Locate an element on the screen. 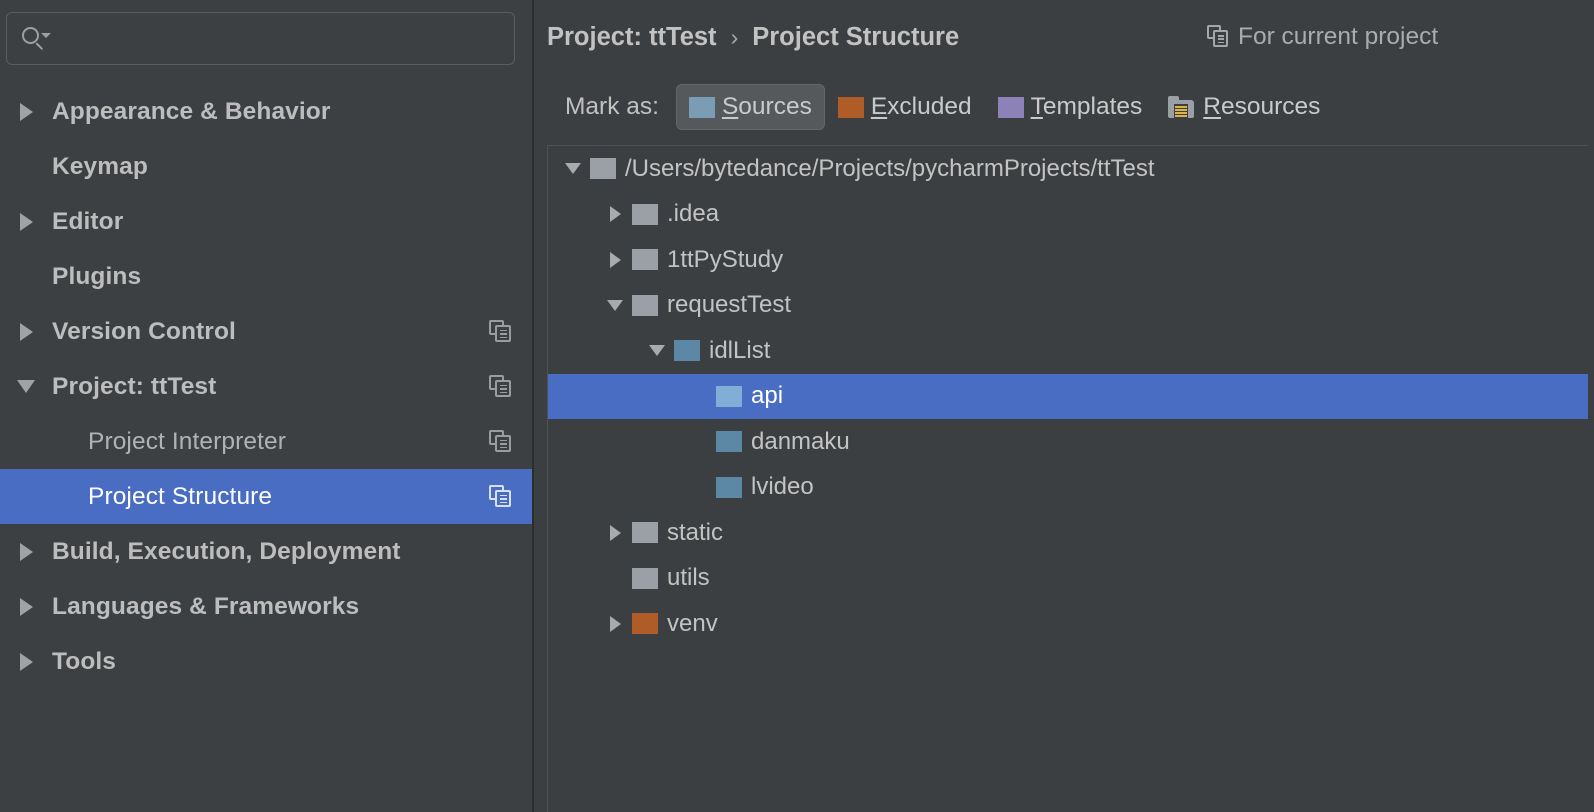 The width and height of the screenshot is (1594, 812). sidebar-item-project-tttest: Project: ttTest is located at coordinates (266, 386).